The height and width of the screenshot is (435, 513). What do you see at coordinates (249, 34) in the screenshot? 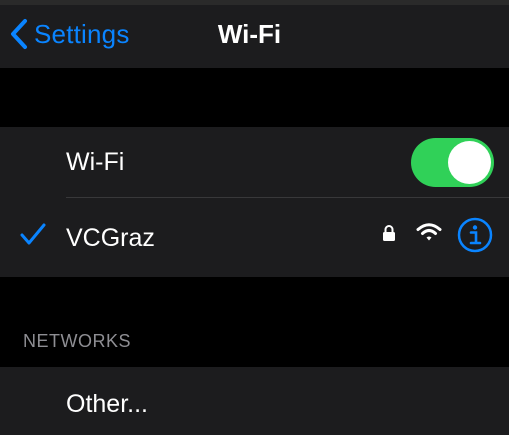
I see `page-title: Wi-Fi` at bounding box center [249, 34].